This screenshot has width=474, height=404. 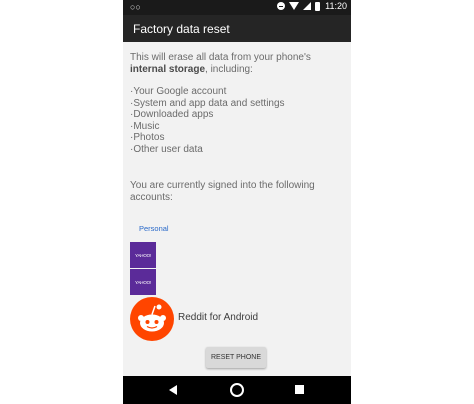 What do you see at coordinates (336, 6) in the screenshot?
I see `clock-time: 11:20` at bounding box center [336, 6].